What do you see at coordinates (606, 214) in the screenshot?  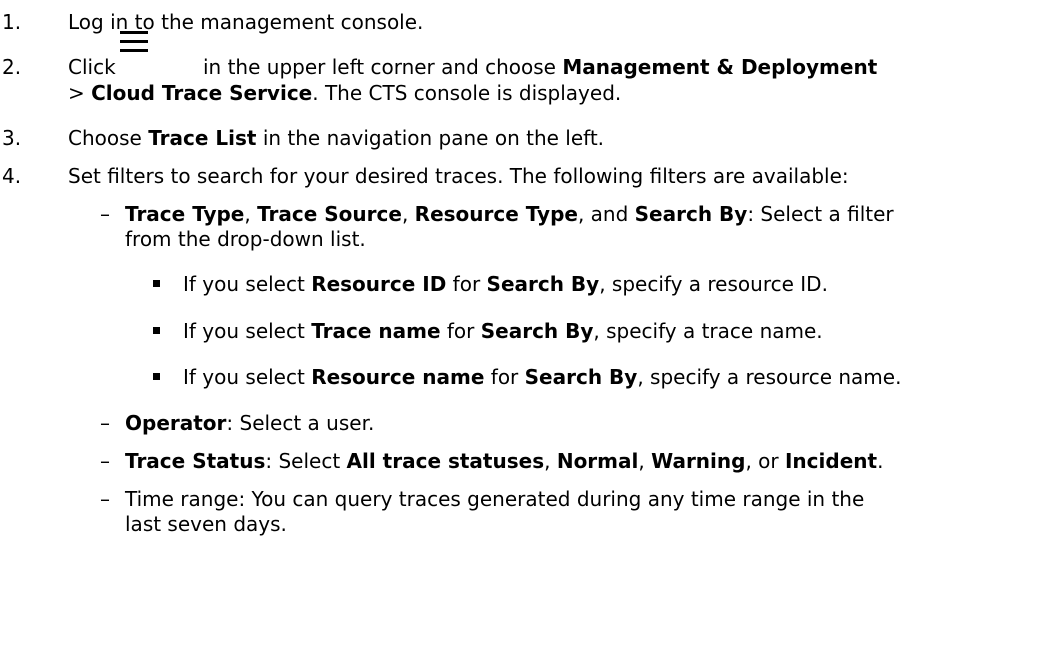 I see `separator: , and` at bounding box center [606, 214].